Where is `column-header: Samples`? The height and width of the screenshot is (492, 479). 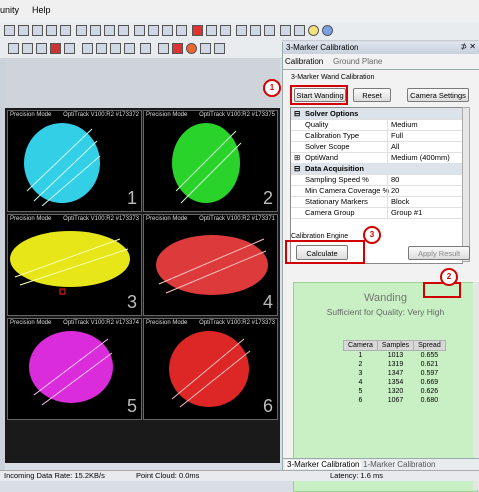 column-header: Samples is located at coordinates (395, 345).